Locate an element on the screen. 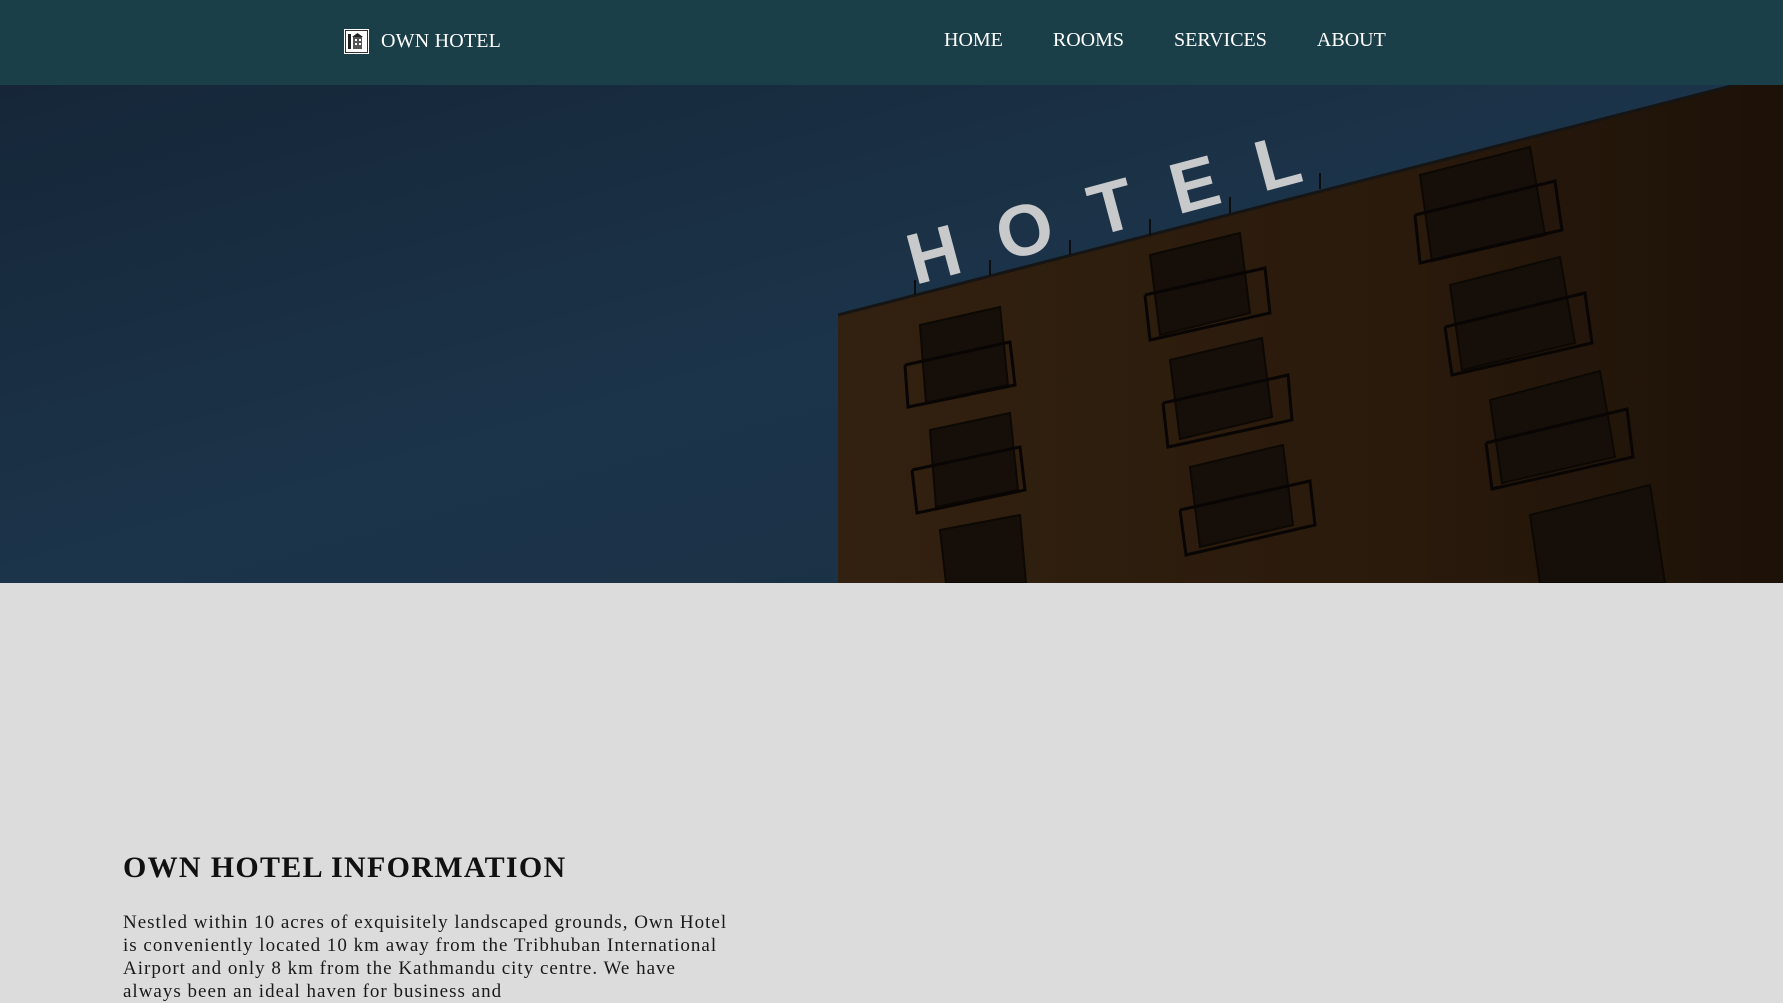 Image resolution: width=1783 pixels, height=1003 pixels. hotel-logo-icon is located at coordinates (356, 41).